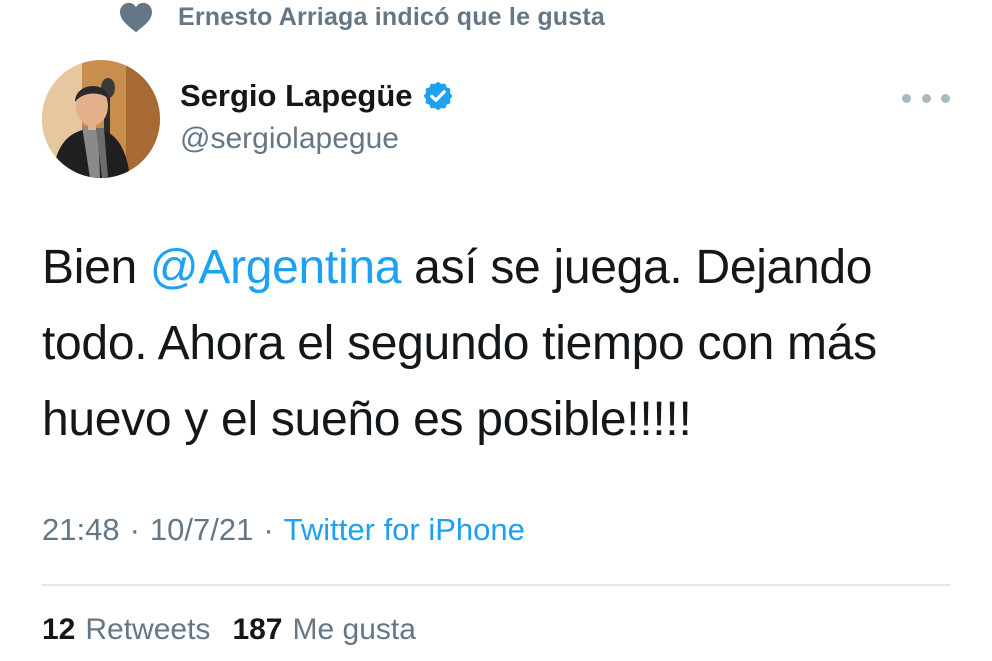 The height and width of the screenshot is (661, 992). I want to click on avatar, so click(101, 119).